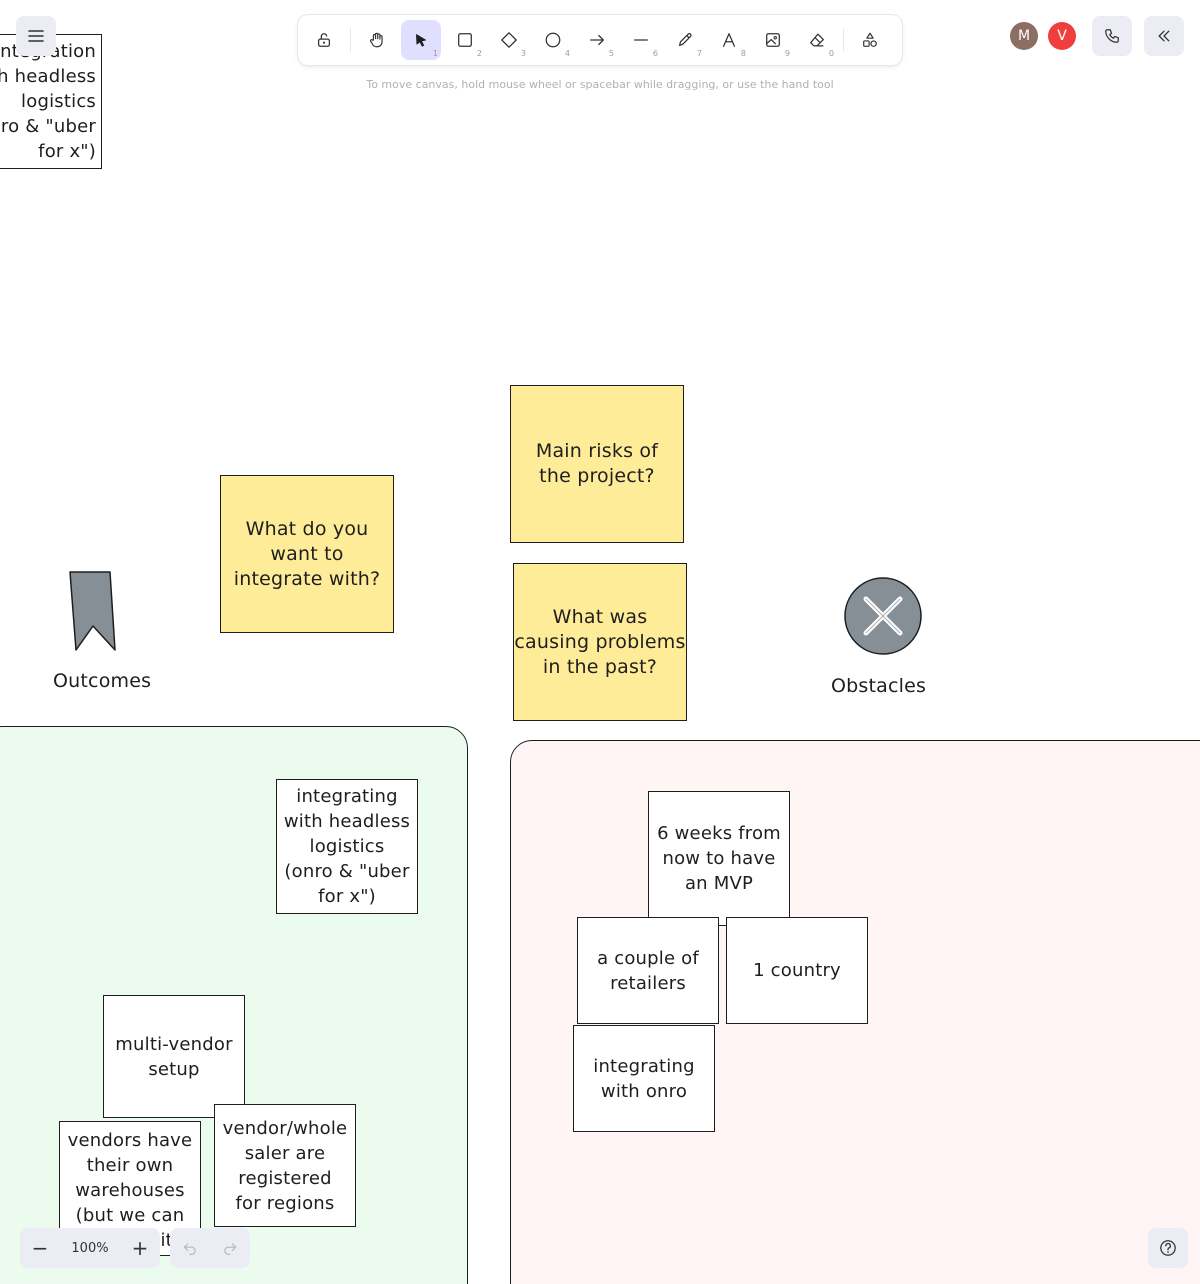 Image resolution: width=1200 pixels, height=1284 pixels. What do you see at coordinates (878, 686) in the screenshot?
I see `obstacles-label: Obstacles` at bounding box center [878, 686].